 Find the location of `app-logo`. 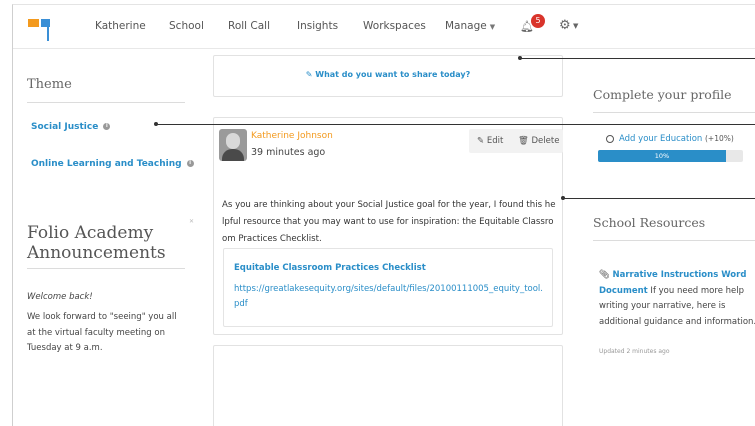

app-logo is located at coordinates (41, 30).